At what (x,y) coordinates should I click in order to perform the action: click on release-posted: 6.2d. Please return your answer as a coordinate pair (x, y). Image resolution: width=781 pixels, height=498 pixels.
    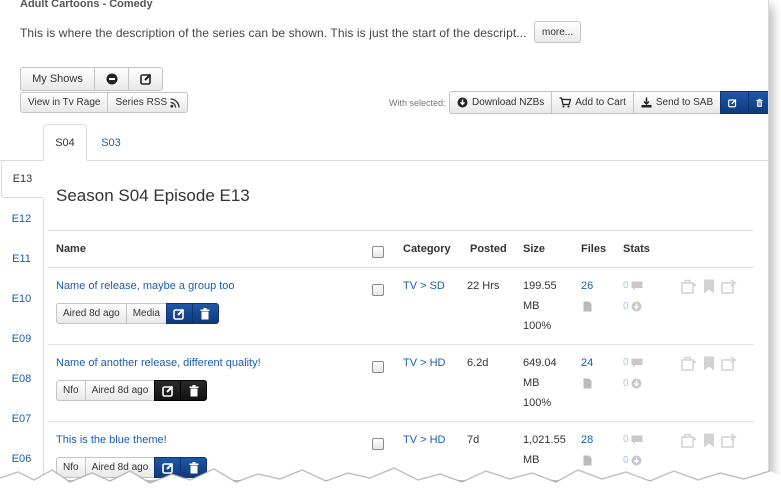
    Looking at the image, I should click on (478, 363).